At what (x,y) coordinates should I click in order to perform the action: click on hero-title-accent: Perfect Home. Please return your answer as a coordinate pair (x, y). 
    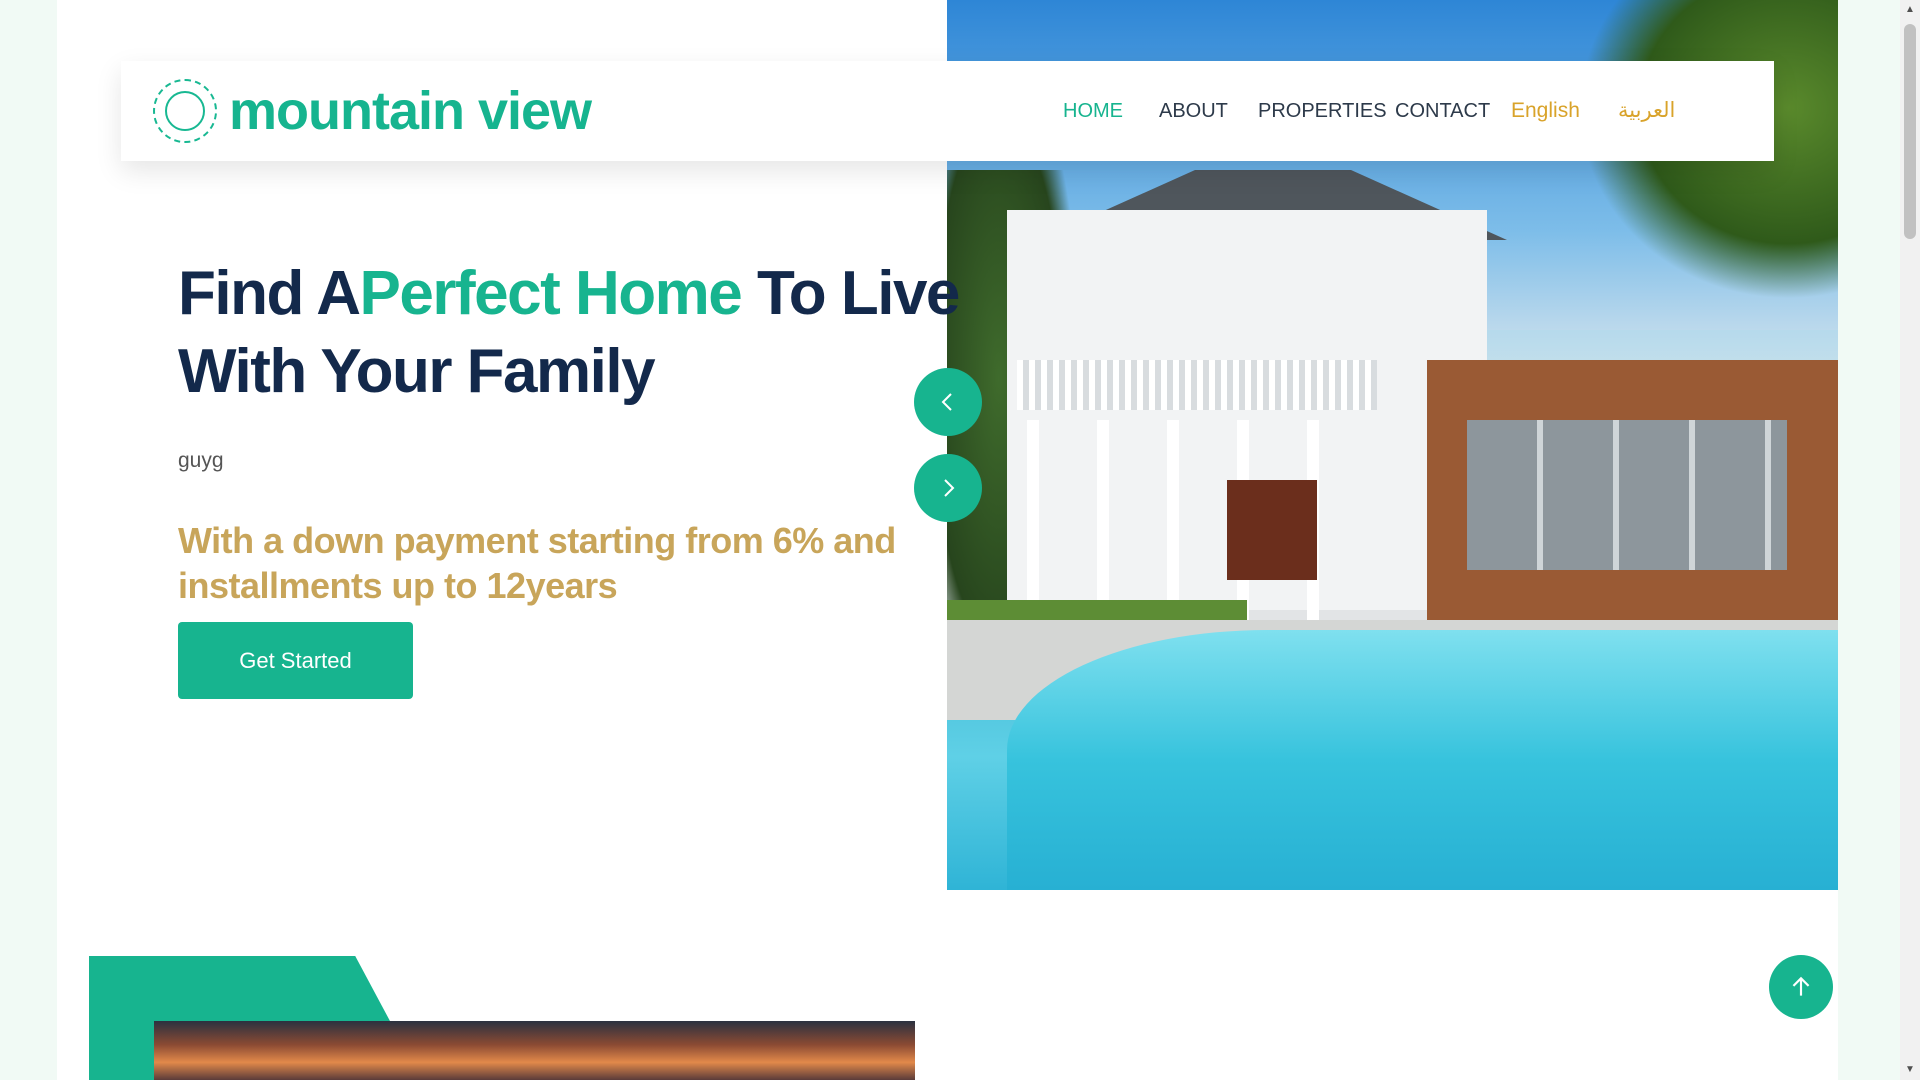
    Looking at the image, I should click on (551, 293).